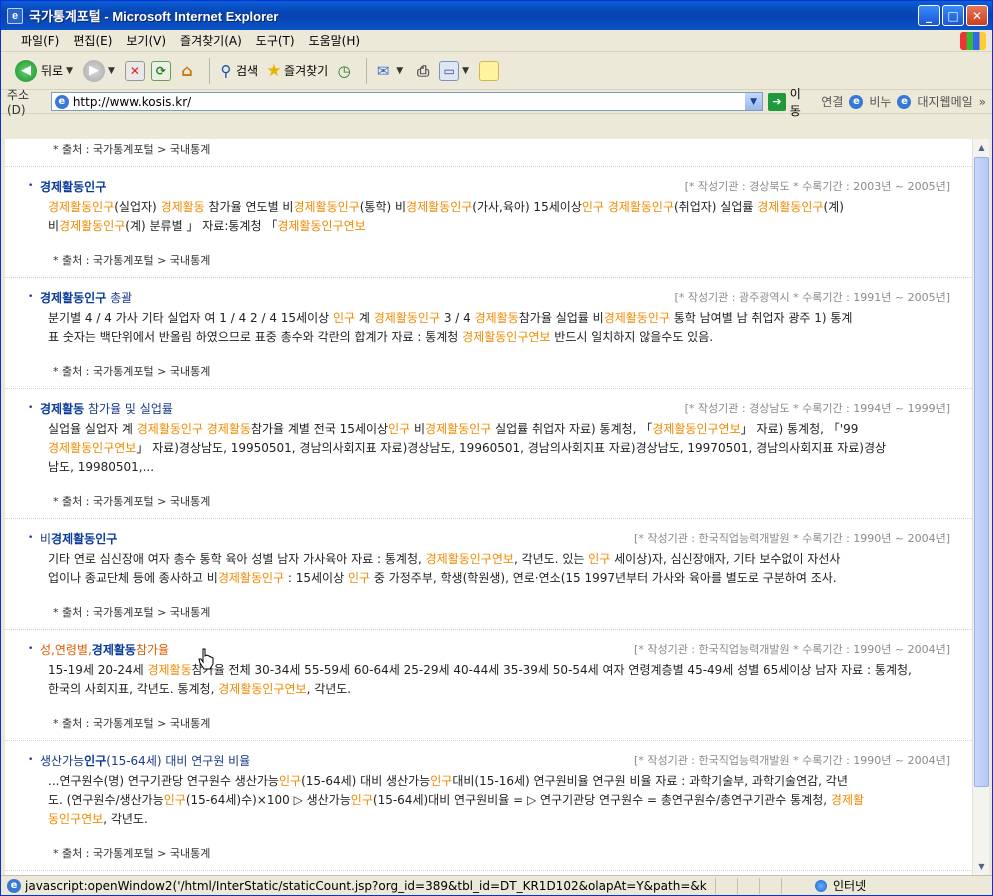 The width and height of the screenshot is (993, 896). What do you see at coordinates (75, 819) in the screenshot?
I see `summary-text: 동인구연보` at bounding box center [75, 819].